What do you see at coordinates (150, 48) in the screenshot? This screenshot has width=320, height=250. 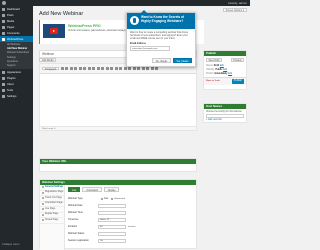 I see `email-input: subscriber@example.com` at bounding box center [150, 48].